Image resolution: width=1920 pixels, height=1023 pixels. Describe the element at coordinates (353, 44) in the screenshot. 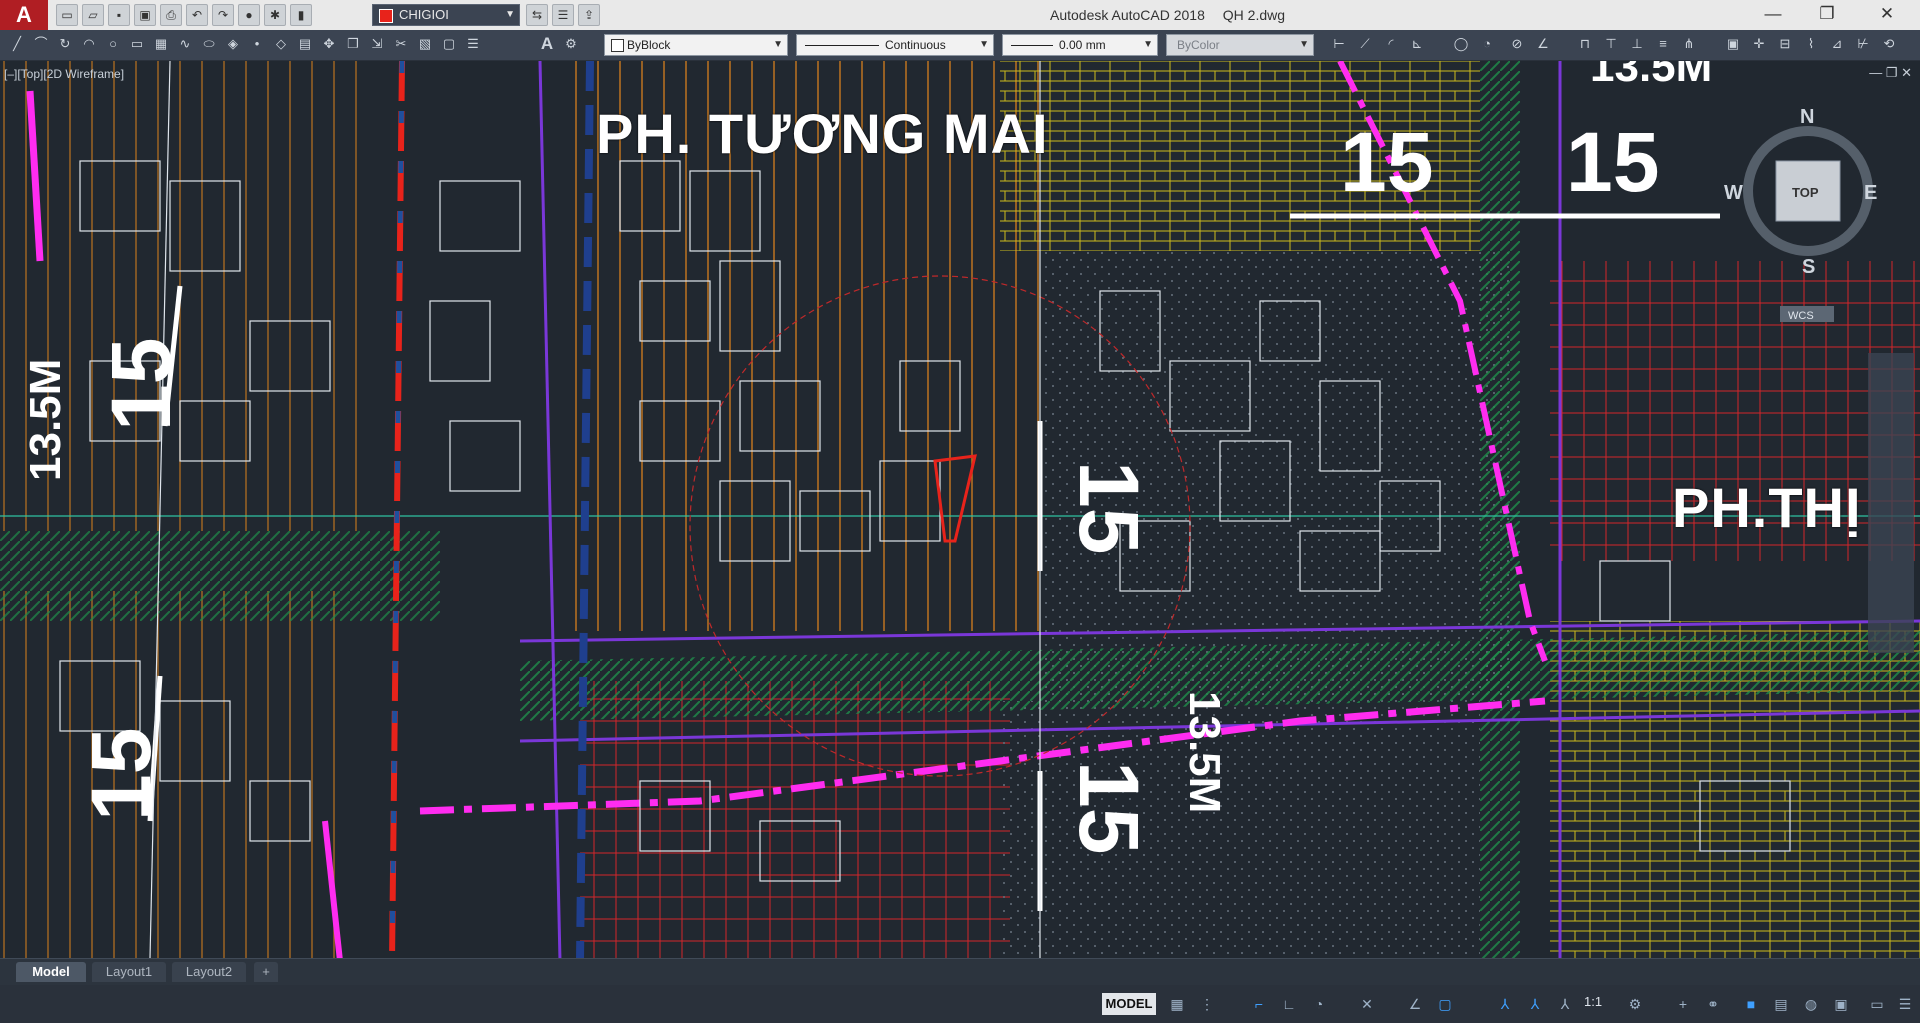

I see `copy-icon: ❐` at that location.